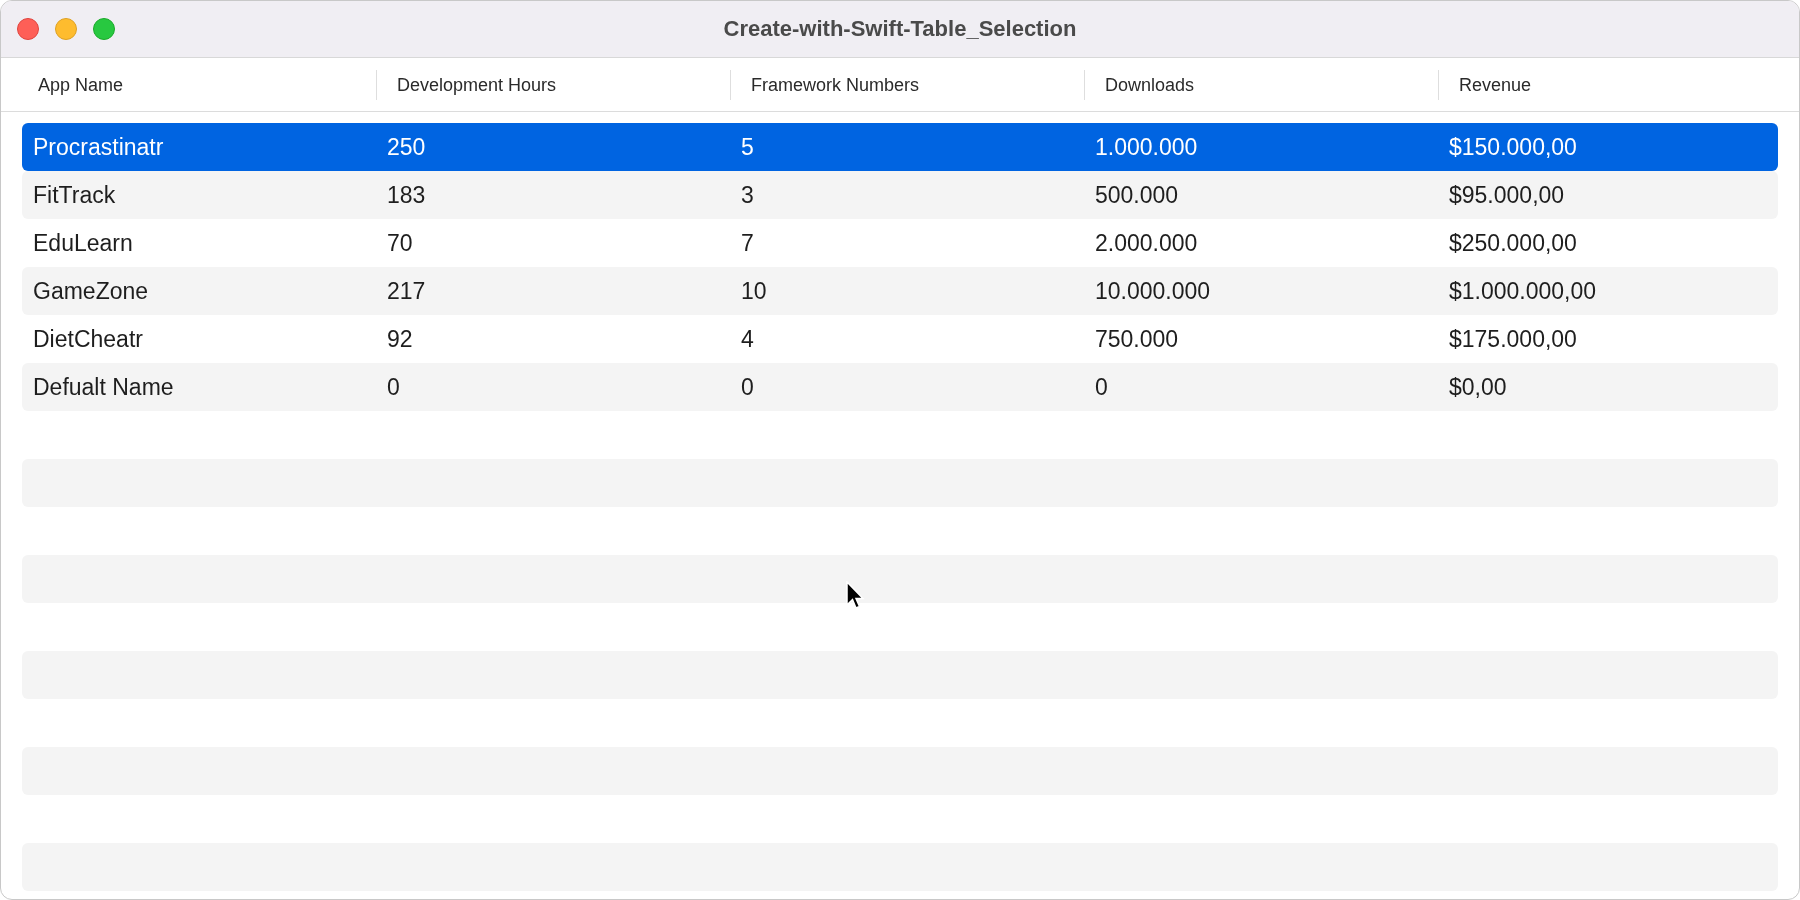 This screenshot has width=1800, height=900. I want to click on column-header: Downloads, so click(1261, 84).